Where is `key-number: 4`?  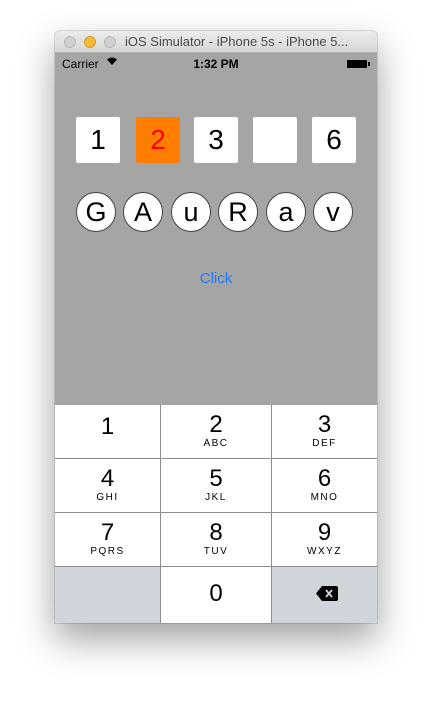 key-number: 4 is located at coordinates (107, 478).